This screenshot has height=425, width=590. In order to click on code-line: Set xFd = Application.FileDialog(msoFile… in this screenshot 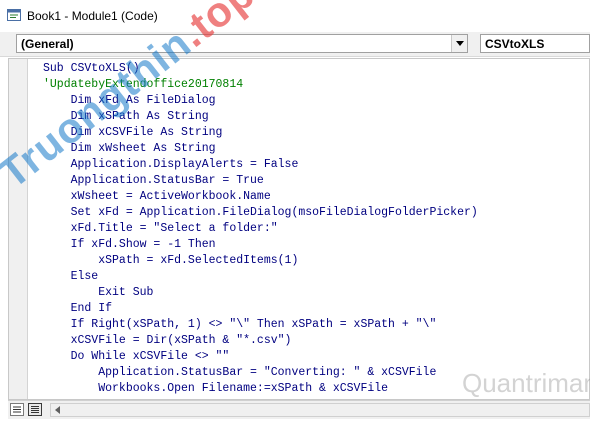, I will do `click(313, 213)`.